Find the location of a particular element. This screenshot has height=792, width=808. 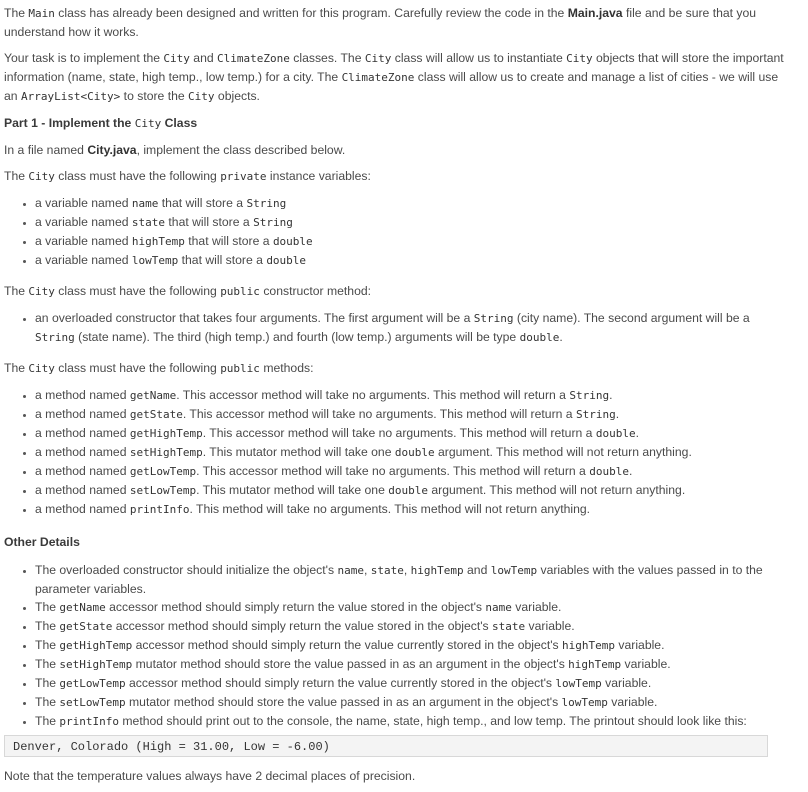

text-run: class will allow us to instantiate is located at coordinates (479, 58).